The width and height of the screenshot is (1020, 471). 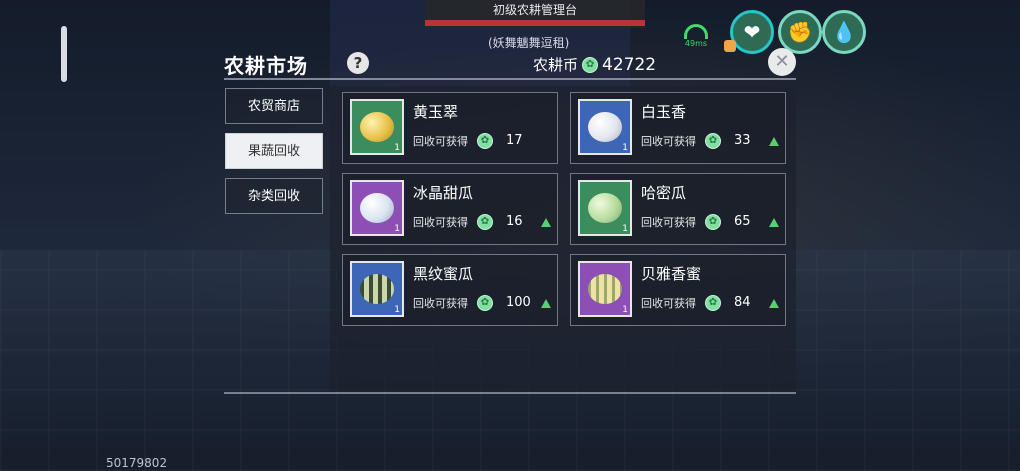 I want to click on item-name: 黑纹蜜瓜, so click(x=443, y=274).